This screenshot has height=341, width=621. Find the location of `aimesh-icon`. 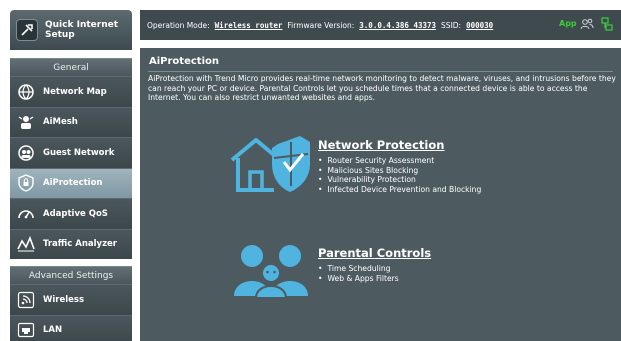

aimesh-icon is located at coordinates (26, 122).